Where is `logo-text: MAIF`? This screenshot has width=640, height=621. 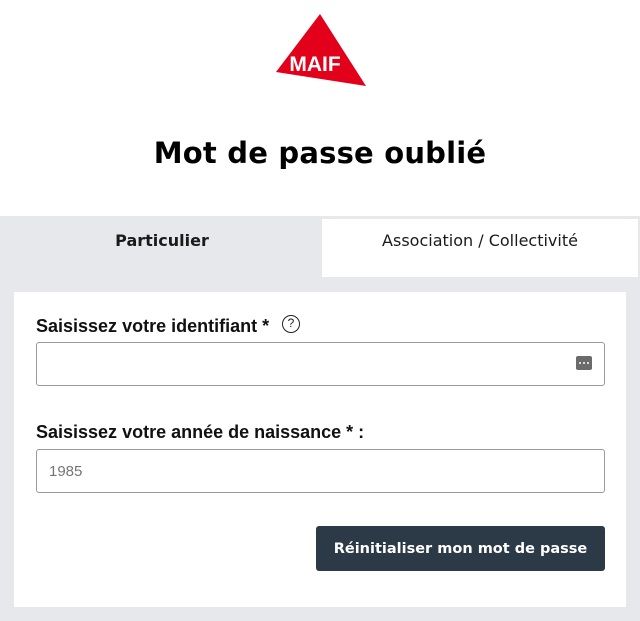 logo-text: MAIF is located at coordinates (314, 64).